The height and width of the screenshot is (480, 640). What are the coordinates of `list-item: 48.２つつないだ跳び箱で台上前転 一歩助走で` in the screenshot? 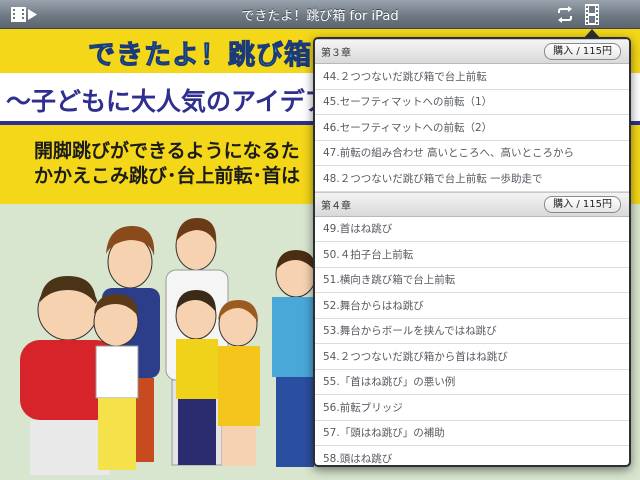 It's located at (472, 179).